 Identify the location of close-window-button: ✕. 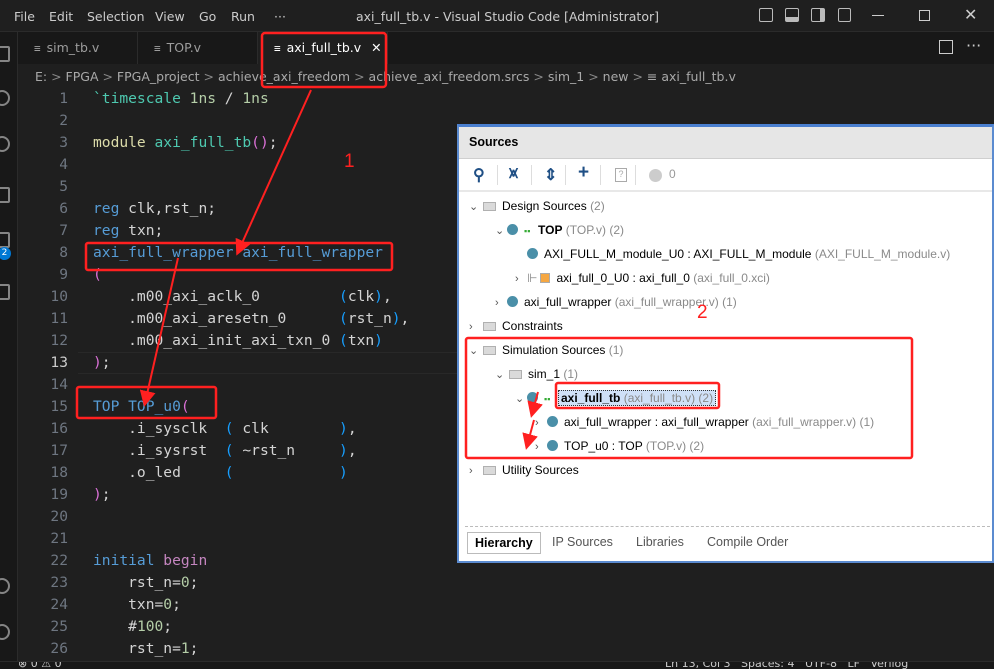
(970, 14).